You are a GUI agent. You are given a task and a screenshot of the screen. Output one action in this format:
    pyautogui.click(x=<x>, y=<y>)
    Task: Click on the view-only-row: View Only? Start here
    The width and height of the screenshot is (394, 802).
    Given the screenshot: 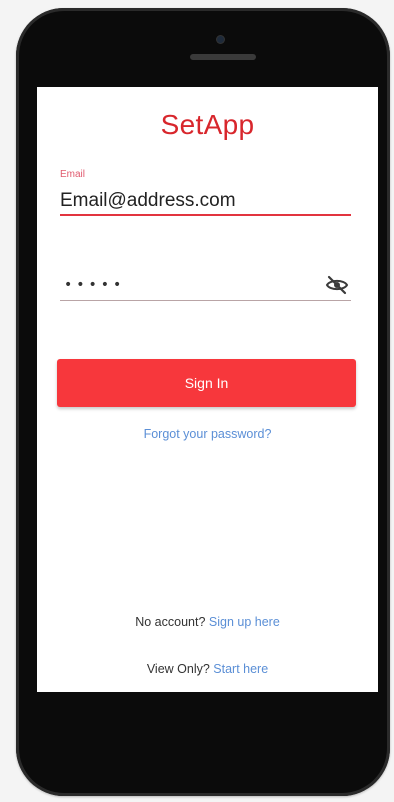 What is the action you would take?
    pyautogui.click(x=207, y=669)
    